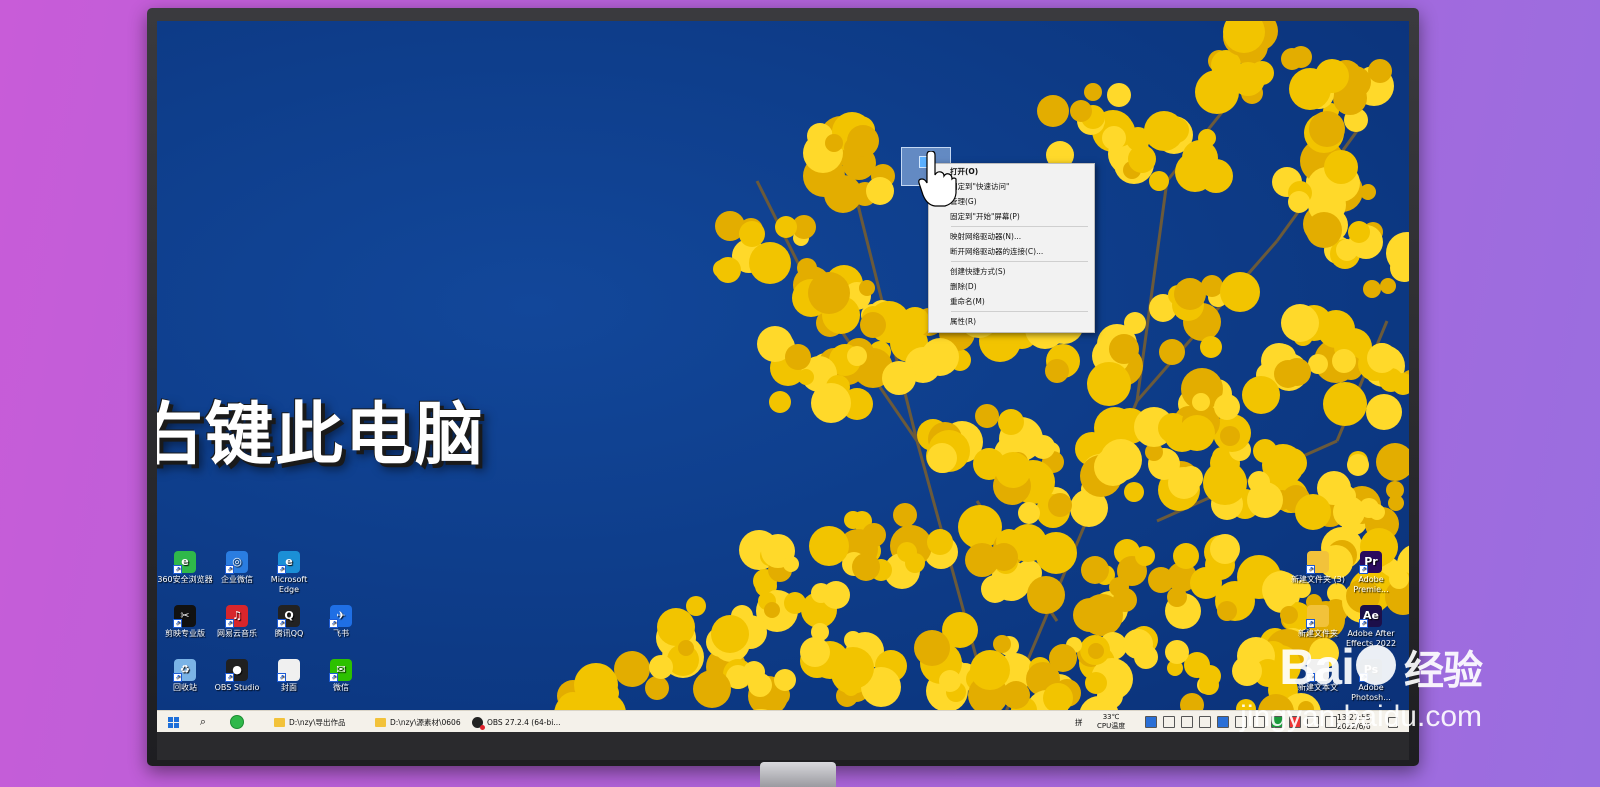 The width and height of the screenshot is (1600, 787). What do you see at coordinates (341, 676) in the screenshot?
I see `desktop-icon: ✉ ↗ 微信` at bounding box center [341, 676].